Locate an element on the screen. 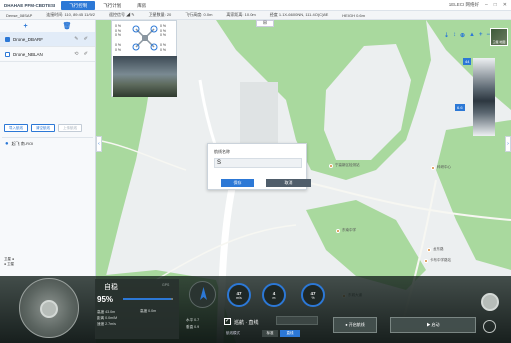 The image size is (511, 343). close-button: ✕ is located at coordinates (505, 5).